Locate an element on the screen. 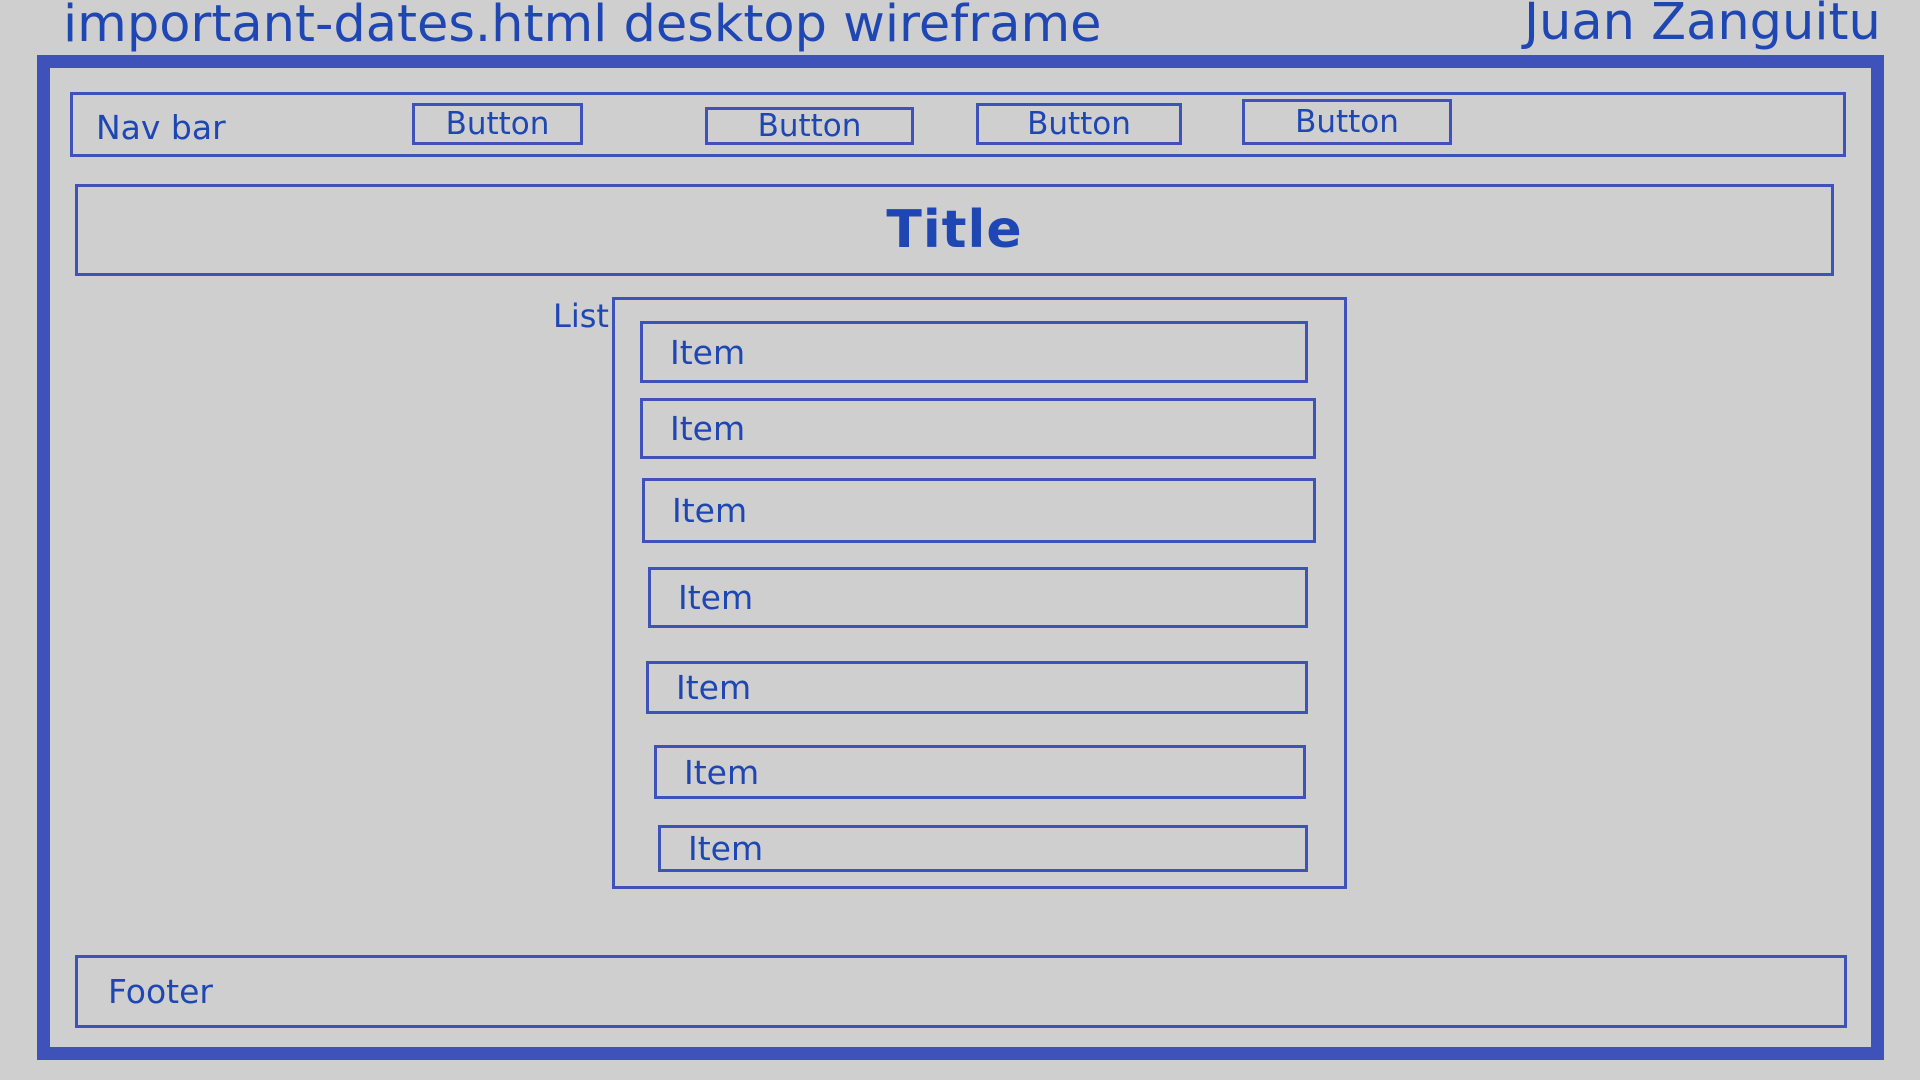 This screenshot has width=1920, height=1080. document-title: important-dates.html desktop wireframe is located at coordinates (582, 27).